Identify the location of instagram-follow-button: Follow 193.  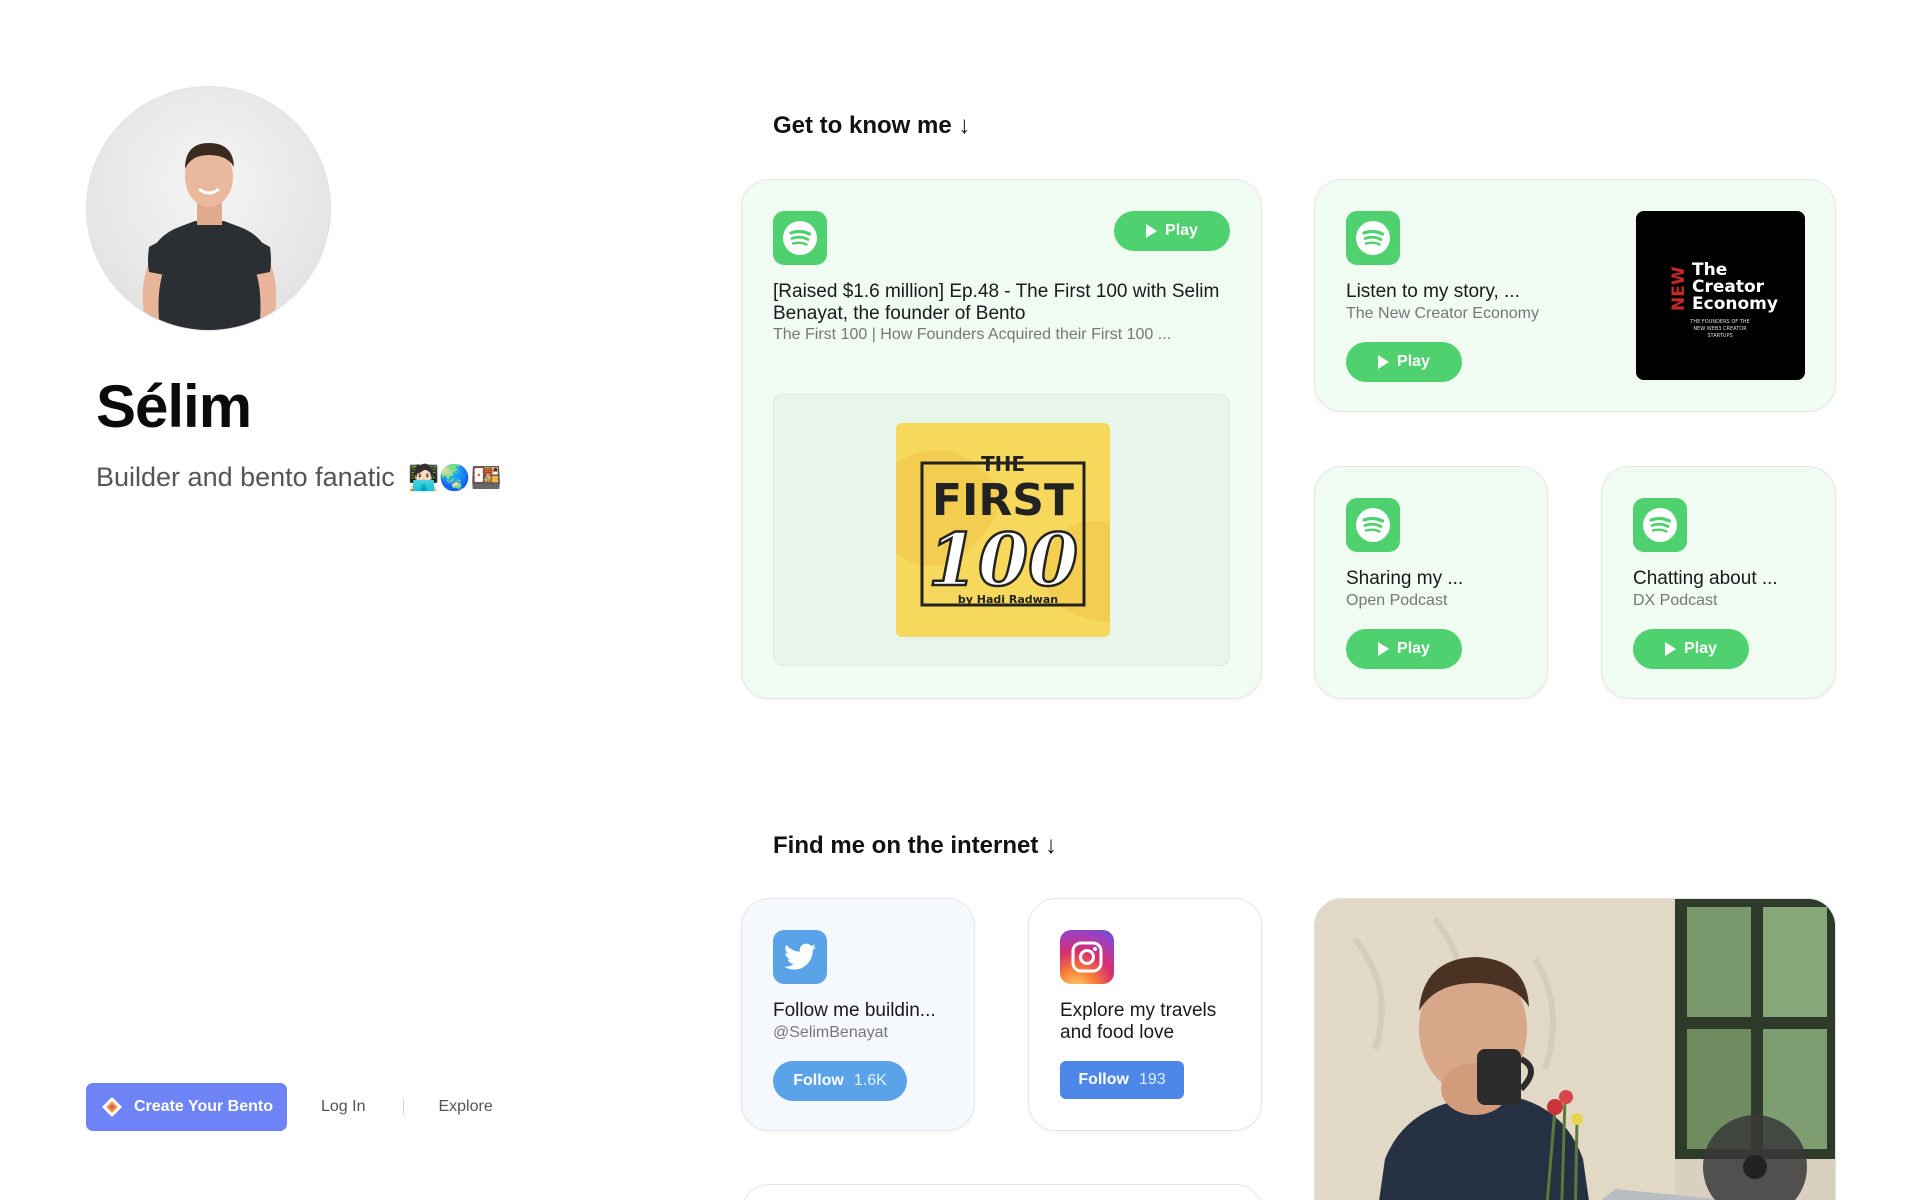
(1122, 1080).